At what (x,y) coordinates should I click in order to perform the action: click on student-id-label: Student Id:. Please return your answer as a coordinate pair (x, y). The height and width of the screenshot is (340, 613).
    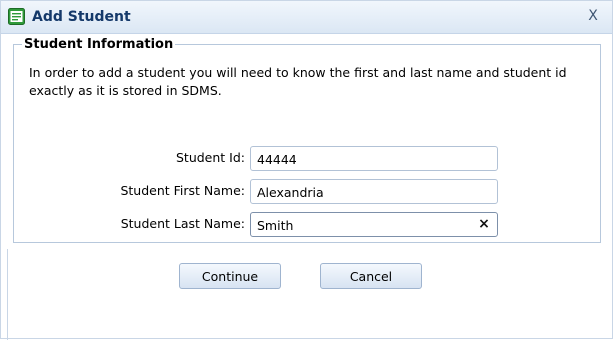
    Looking at the image, I should click on (210, 157).